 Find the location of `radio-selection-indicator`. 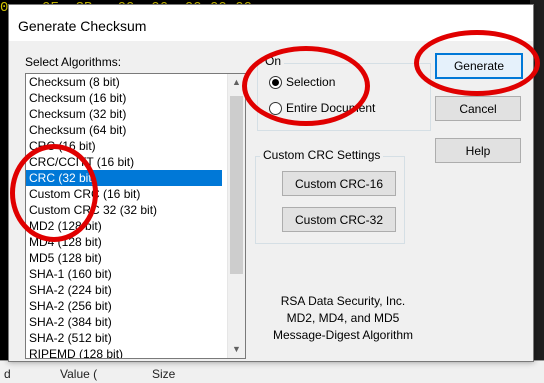

radio-selection-indicator is located at coordinates (275, 82).